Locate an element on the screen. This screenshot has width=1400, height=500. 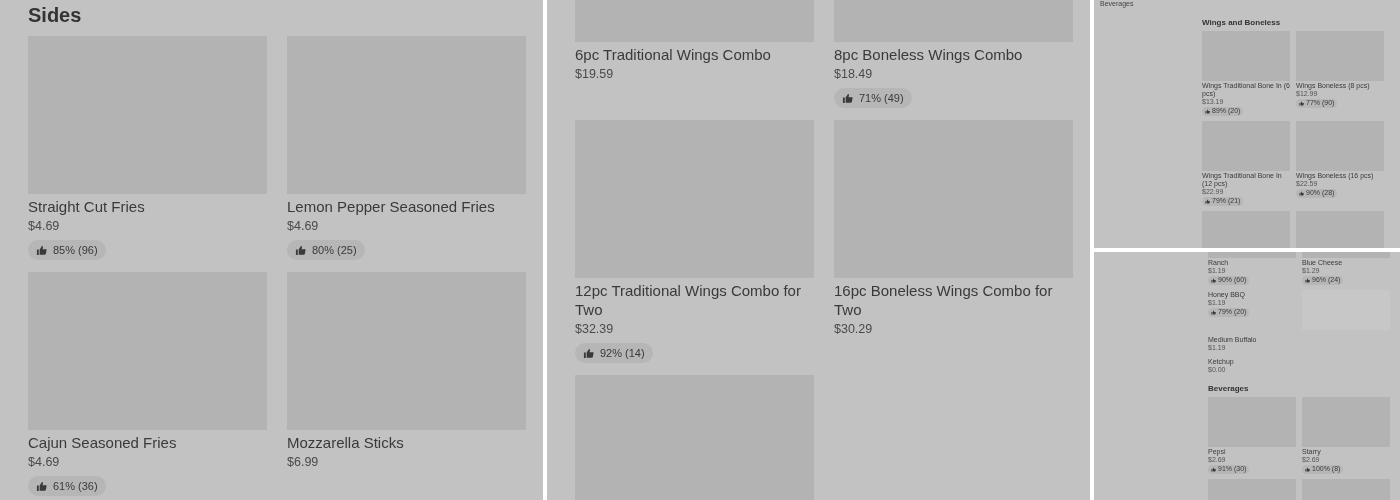
rating-text: 71% (49) is located at coordinates (881, 98).